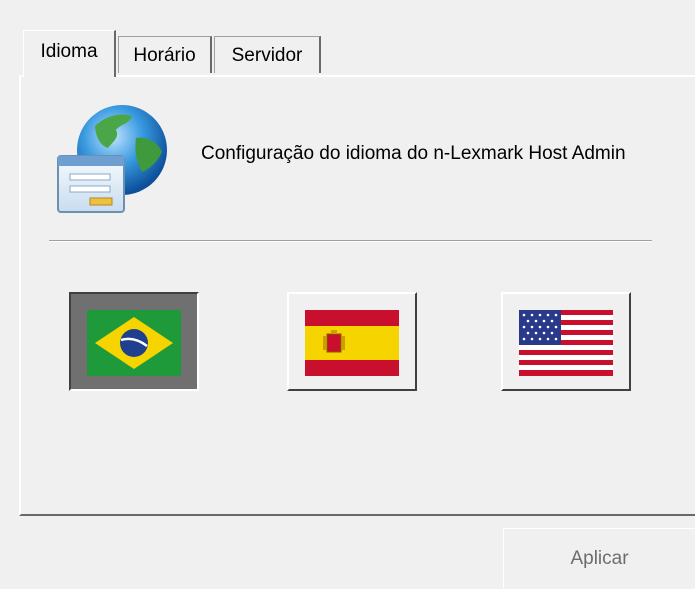 This screenshot has width=695, height=589. I want to click on tab-horario: Horário, so click(165, 54).